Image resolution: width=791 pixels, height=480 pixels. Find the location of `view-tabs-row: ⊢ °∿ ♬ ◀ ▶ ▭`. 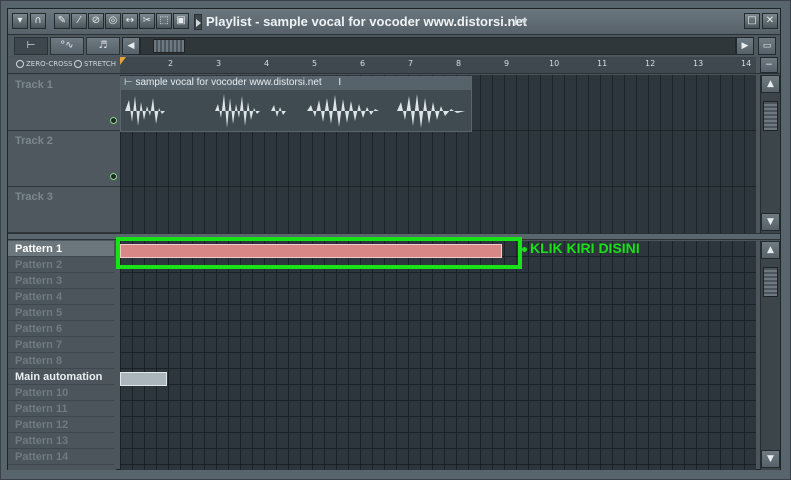

view-tabs-row: ⊢ °∿ ♬ ◀ ▶ ▭ is located at coordinates (394, 46).